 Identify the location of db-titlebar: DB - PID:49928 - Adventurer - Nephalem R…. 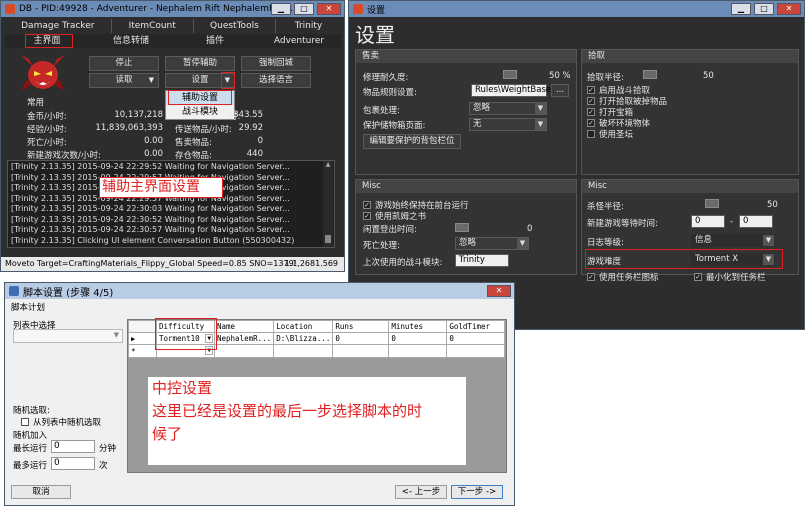
(172, 9).